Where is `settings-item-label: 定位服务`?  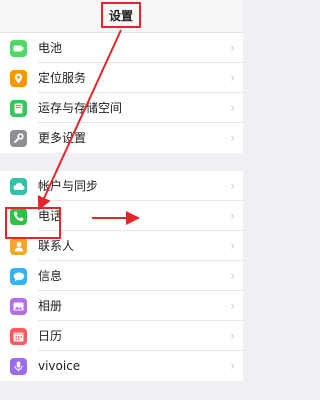 settings-item-label: 定位服务 is located at coordinates (62, 78).